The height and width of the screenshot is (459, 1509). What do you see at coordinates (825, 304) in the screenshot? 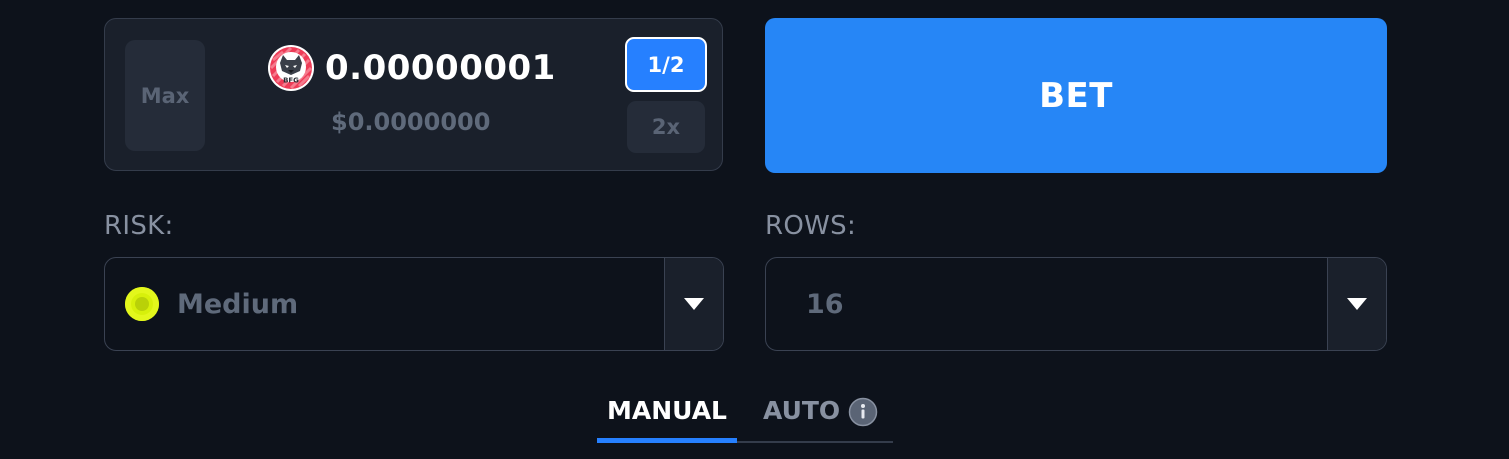
I see `rows-value: 16` at bounding box center [825, 304].